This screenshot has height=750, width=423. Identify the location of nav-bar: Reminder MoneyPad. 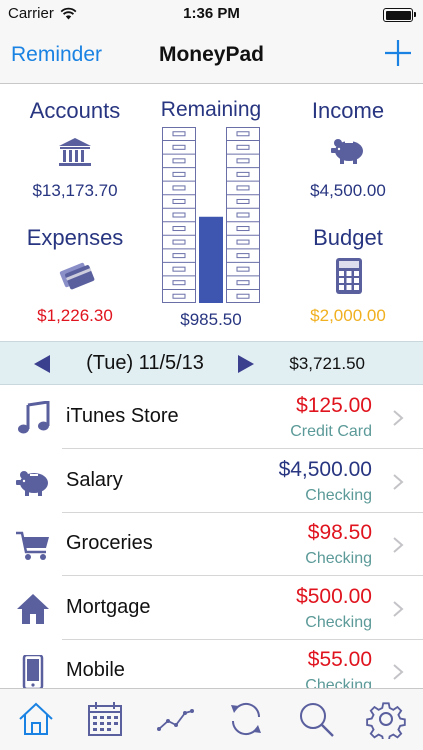
(211, 56).